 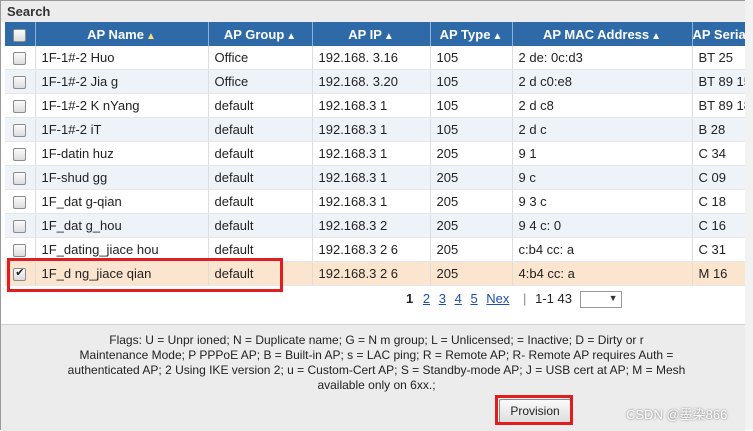 I want to click on per-page-select, so click(x=600, y=300).